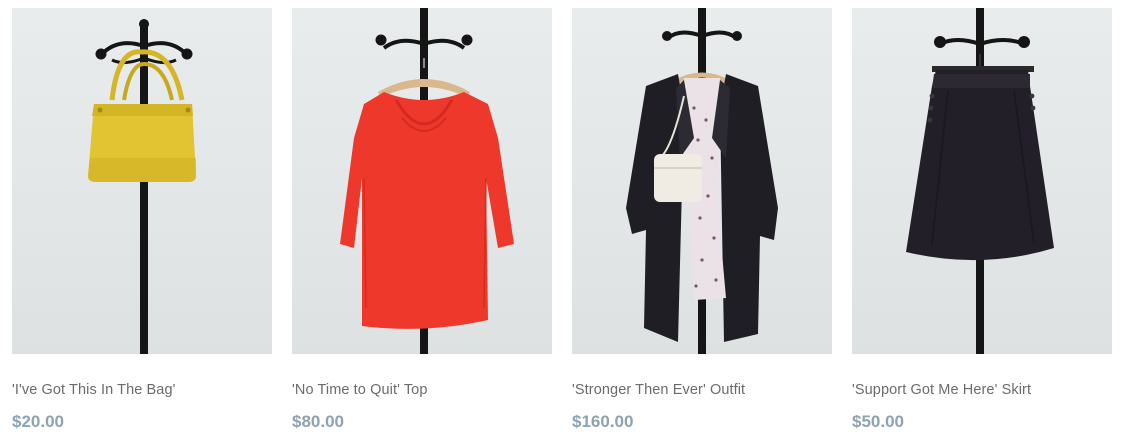 The width and height of the screenshot is (1125, 444). What do you see at coordinates (318, 421) in the screenshot?
I see `product-price: $80.00` at bounding box center [318, 421].